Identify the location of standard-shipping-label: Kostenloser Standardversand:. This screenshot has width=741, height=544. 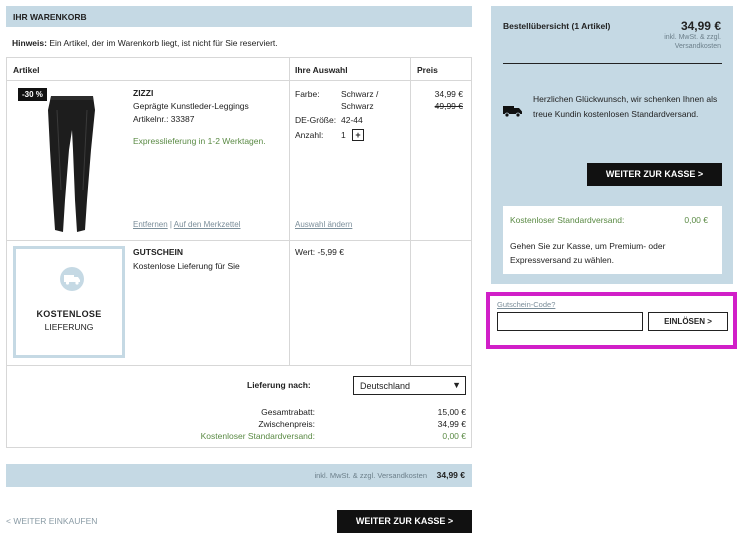
(567, 220).